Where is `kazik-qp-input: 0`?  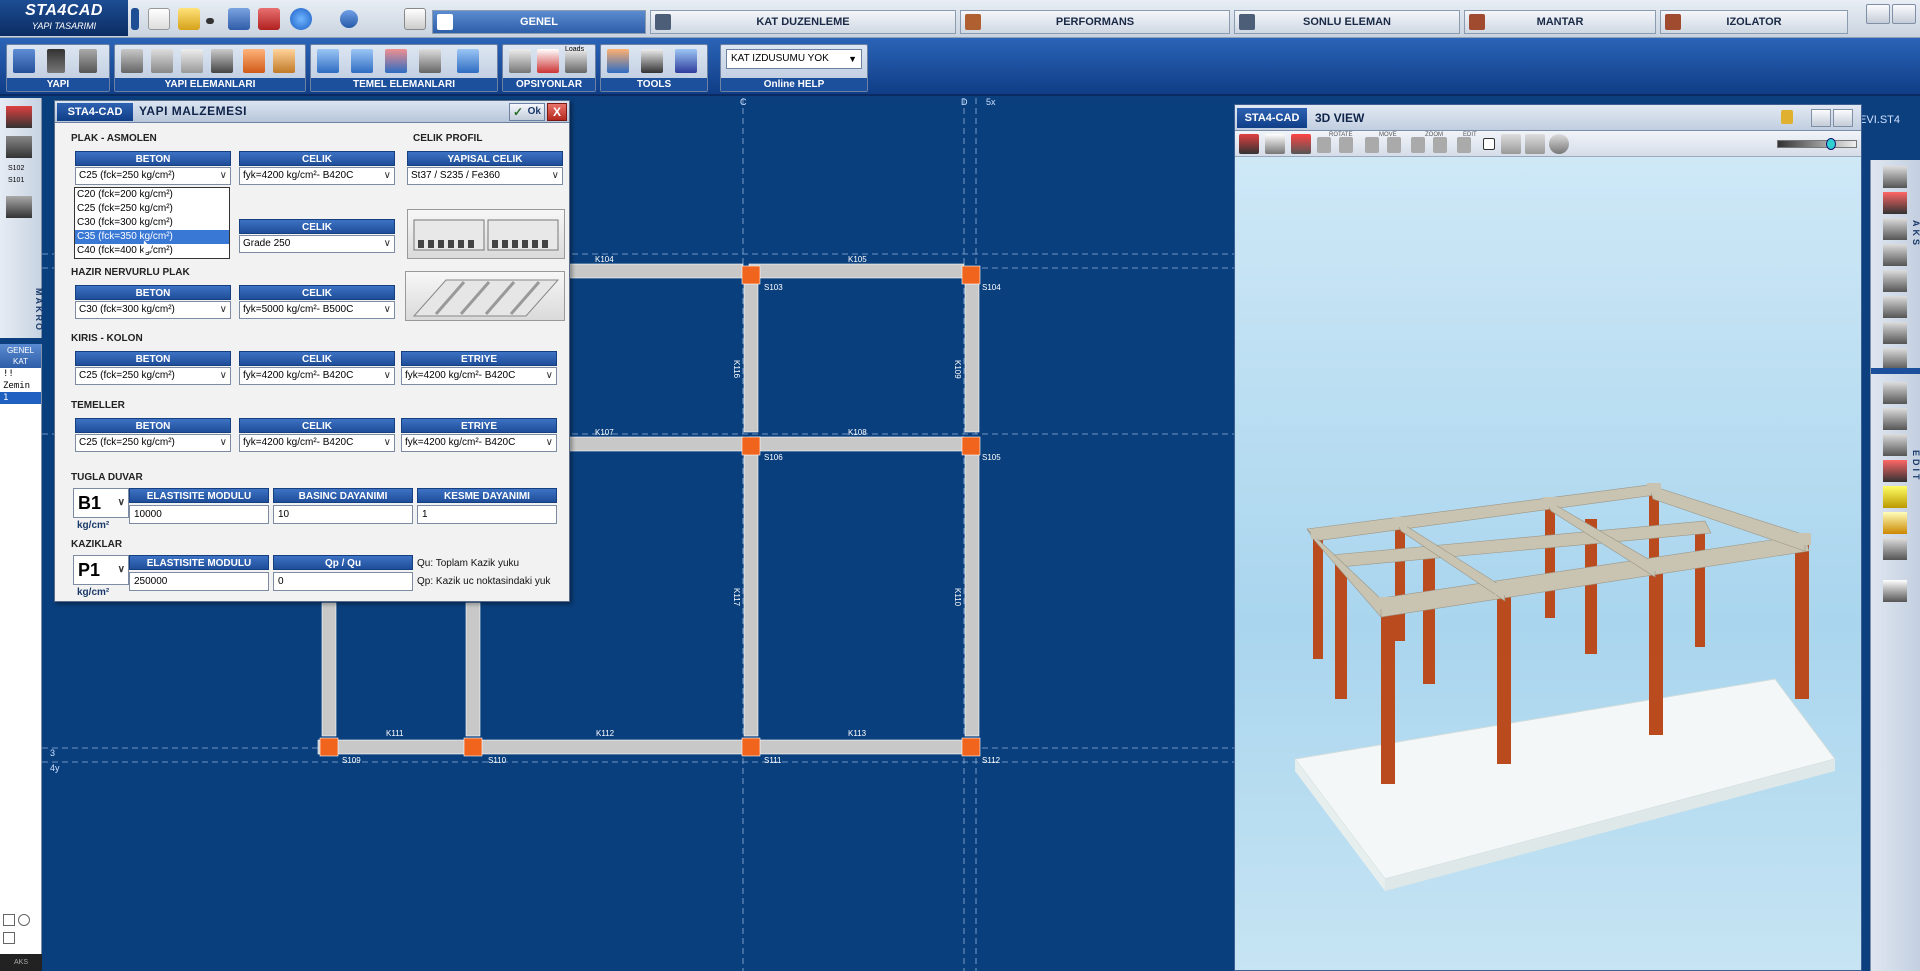
kazik-qp-input: 0 is located at coordinates (343, 581).